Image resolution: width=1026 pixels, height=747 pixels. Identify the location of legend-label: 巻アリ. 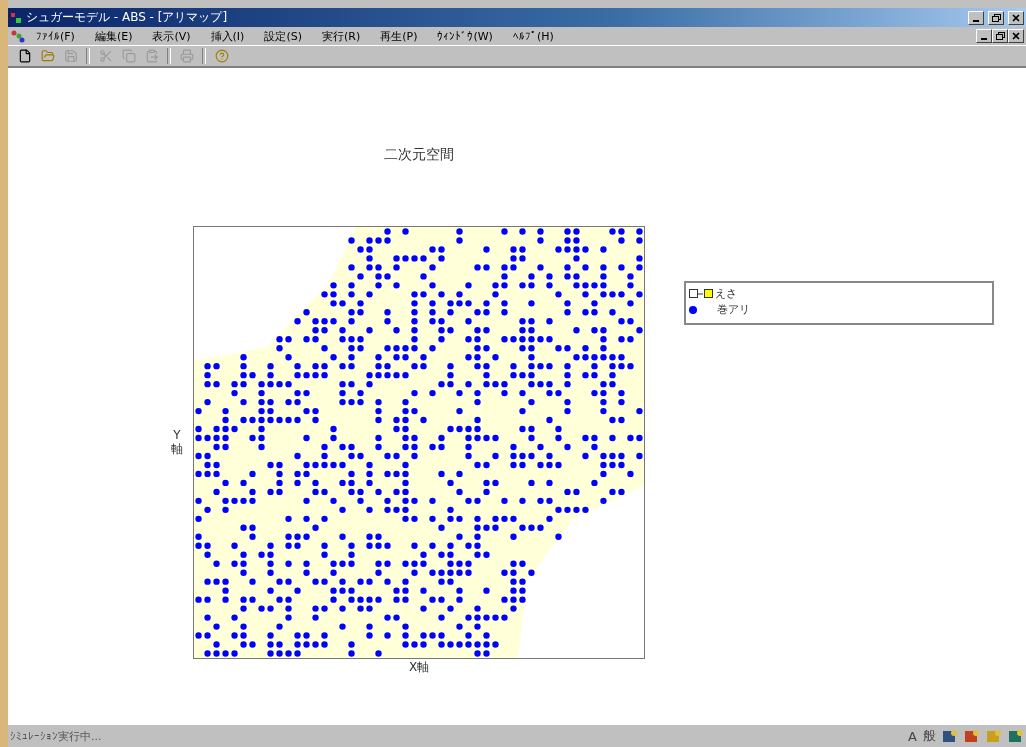
(733, 309).